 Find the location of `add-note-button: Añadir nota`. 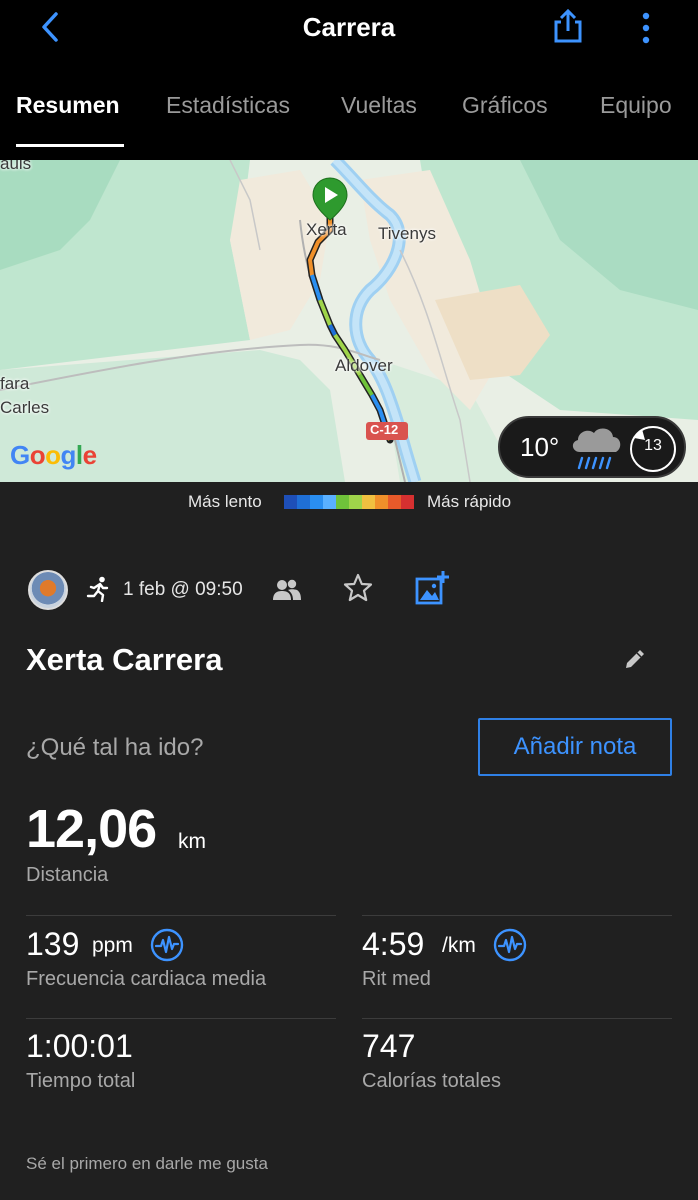

add-note-button: Añadir nota is located at coordinates (575, 747).